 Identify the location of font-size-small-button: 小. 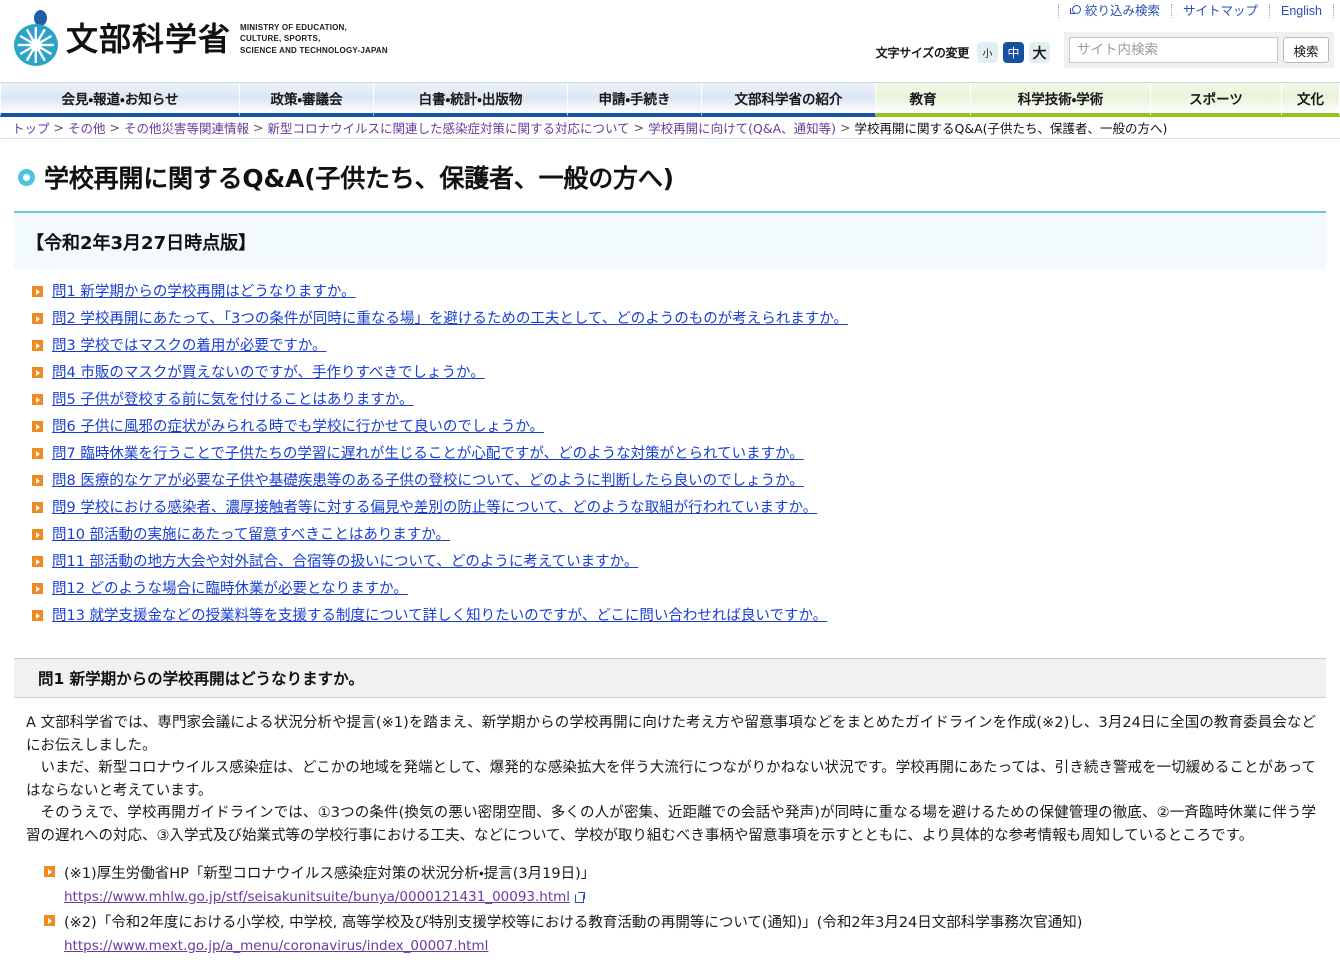
(987, 52).